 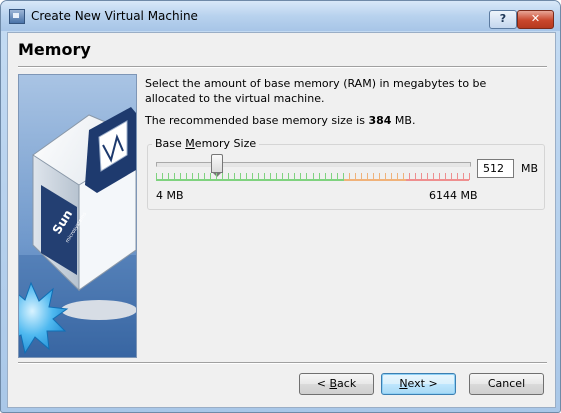 I want to click on base-memory-label: Base Memory Size, so click(x=206, y=143).